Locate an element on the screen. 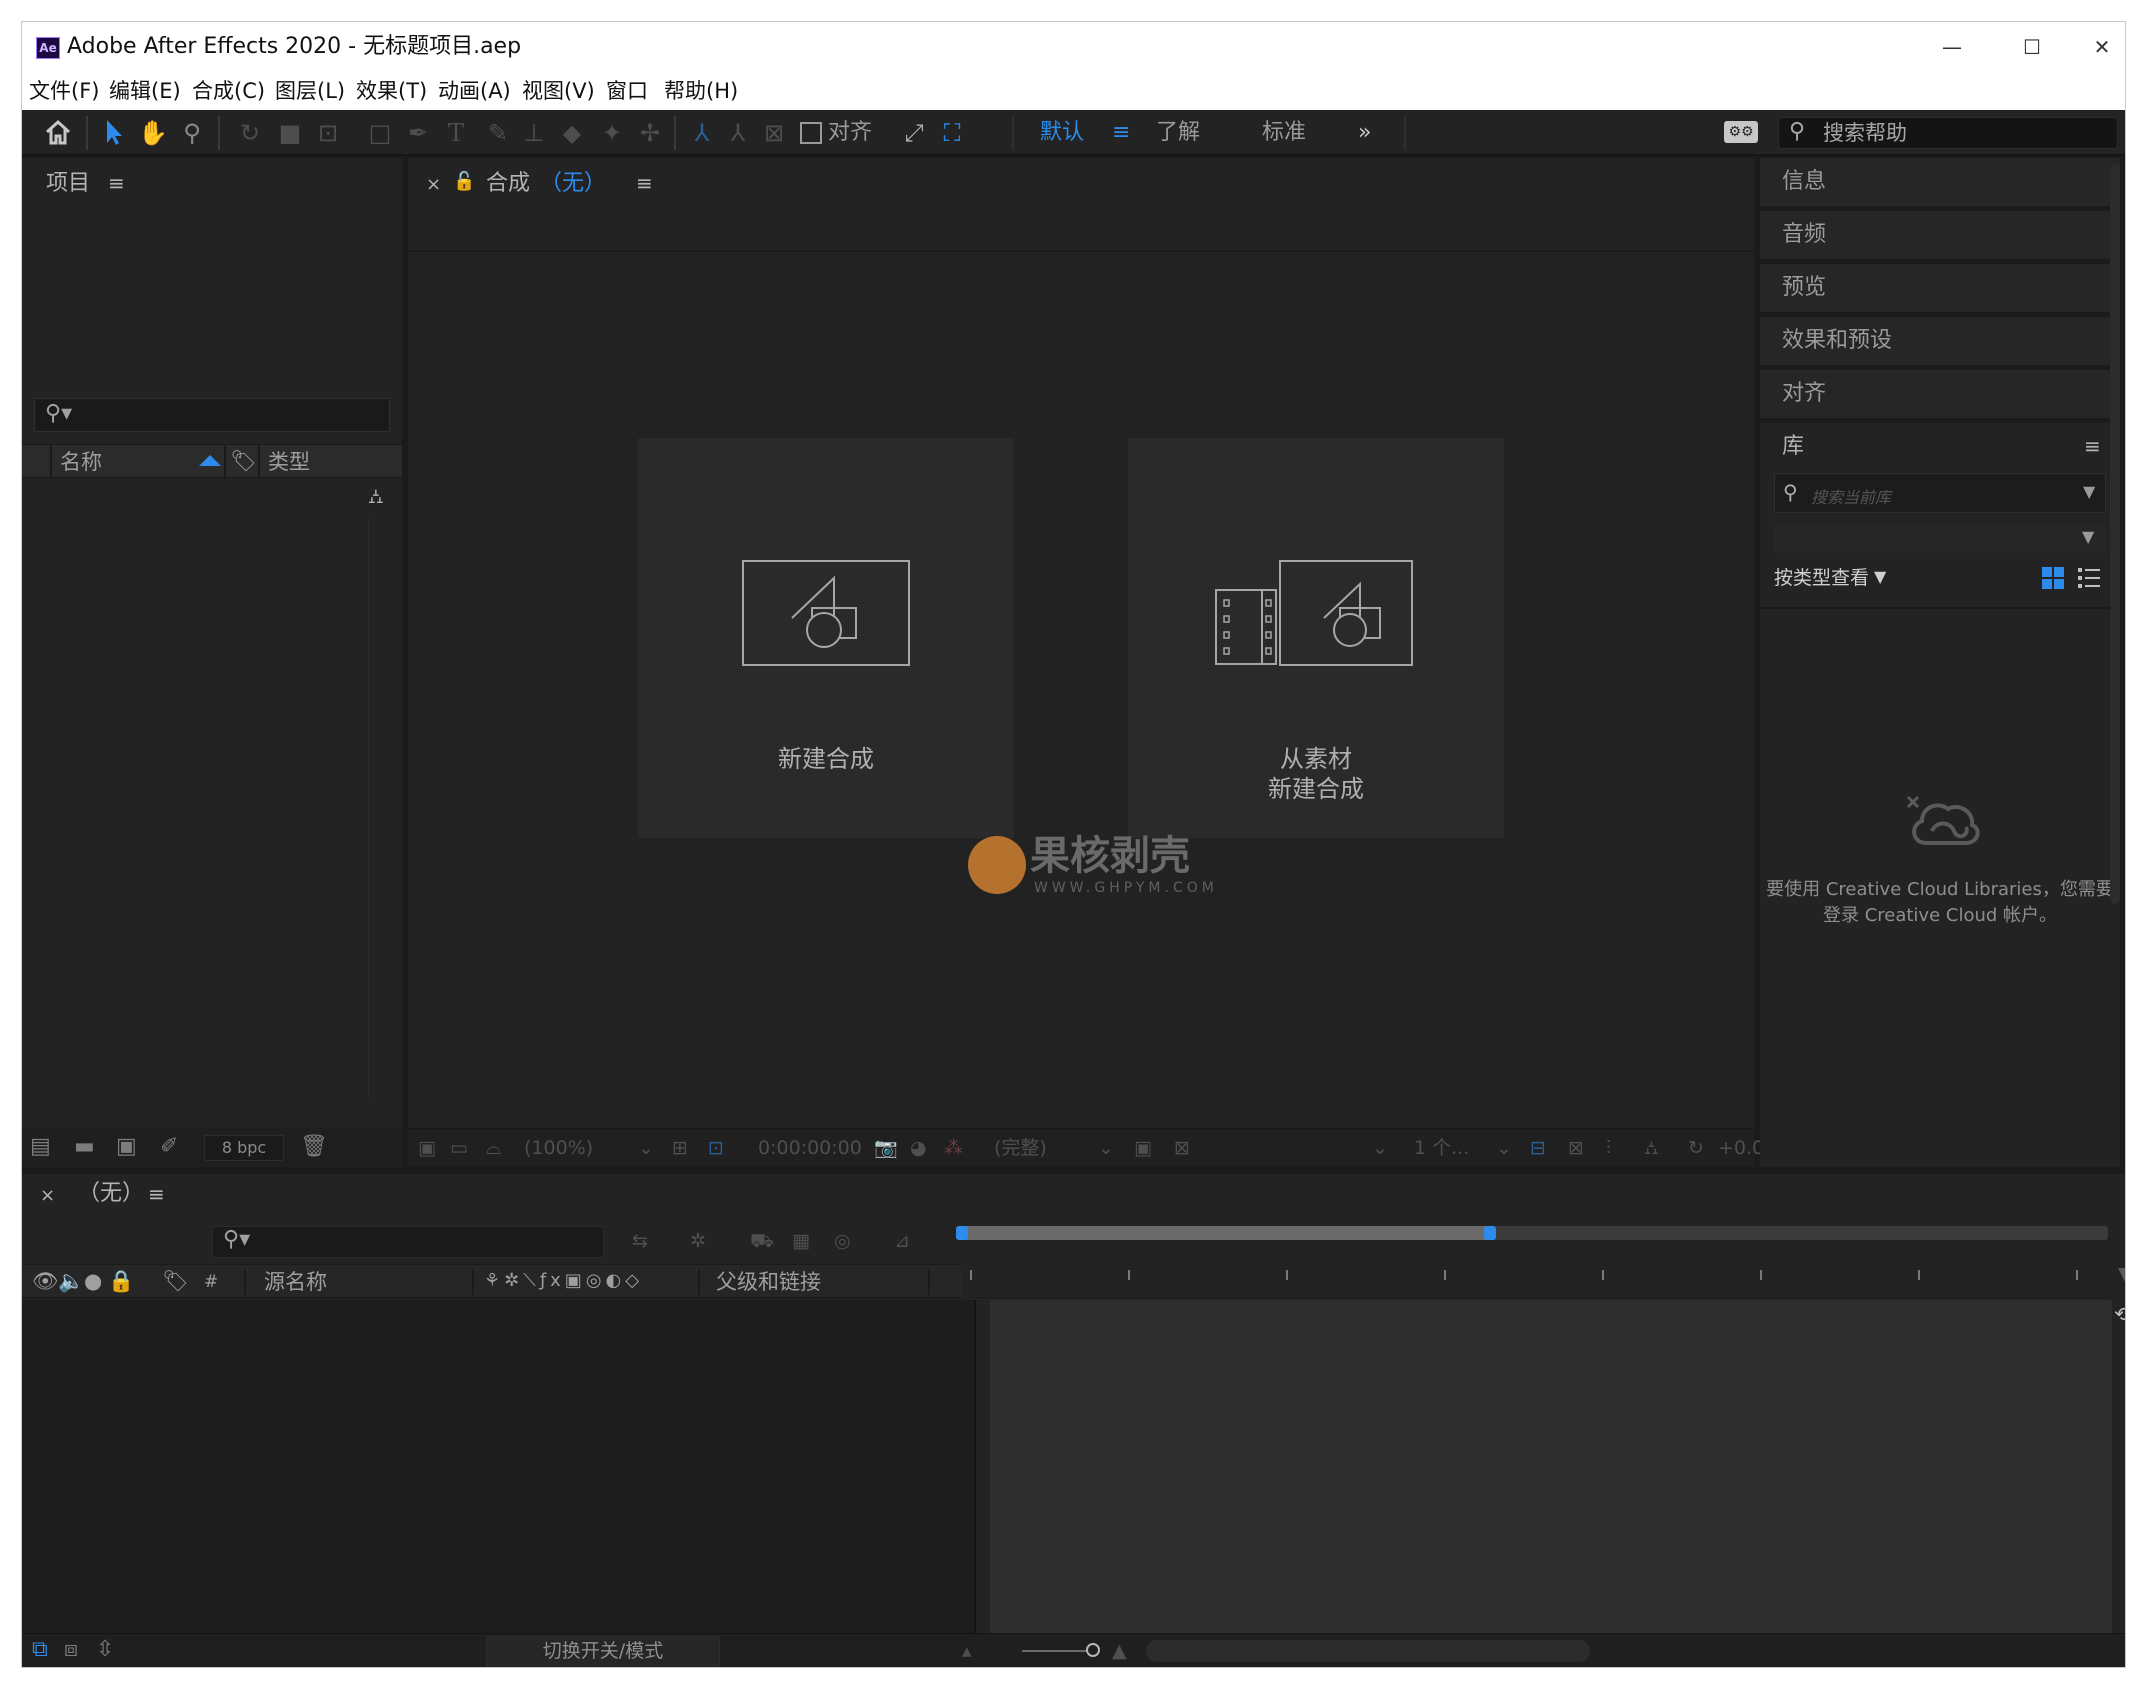 The width and height of the screenshot is (2147, 1700). resolution-dropdown: (完整) is located at coordinates (1020, 1148).